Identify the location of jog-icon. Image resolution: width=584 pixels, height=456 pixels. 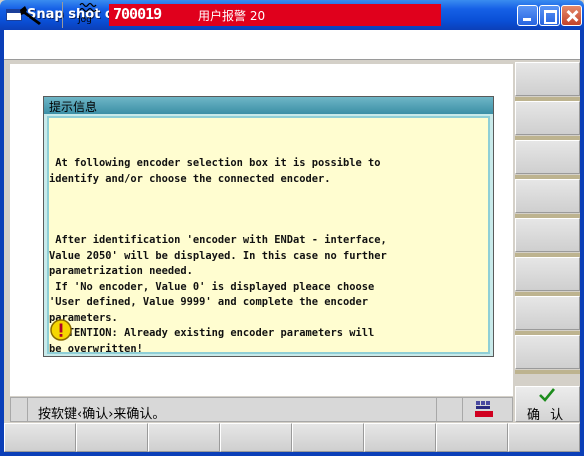
(88, 7).